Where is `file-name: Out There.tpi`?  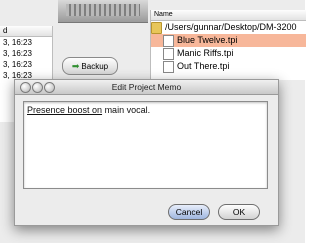 file-name: Out There.tpi is located at coordinates (203, 66).